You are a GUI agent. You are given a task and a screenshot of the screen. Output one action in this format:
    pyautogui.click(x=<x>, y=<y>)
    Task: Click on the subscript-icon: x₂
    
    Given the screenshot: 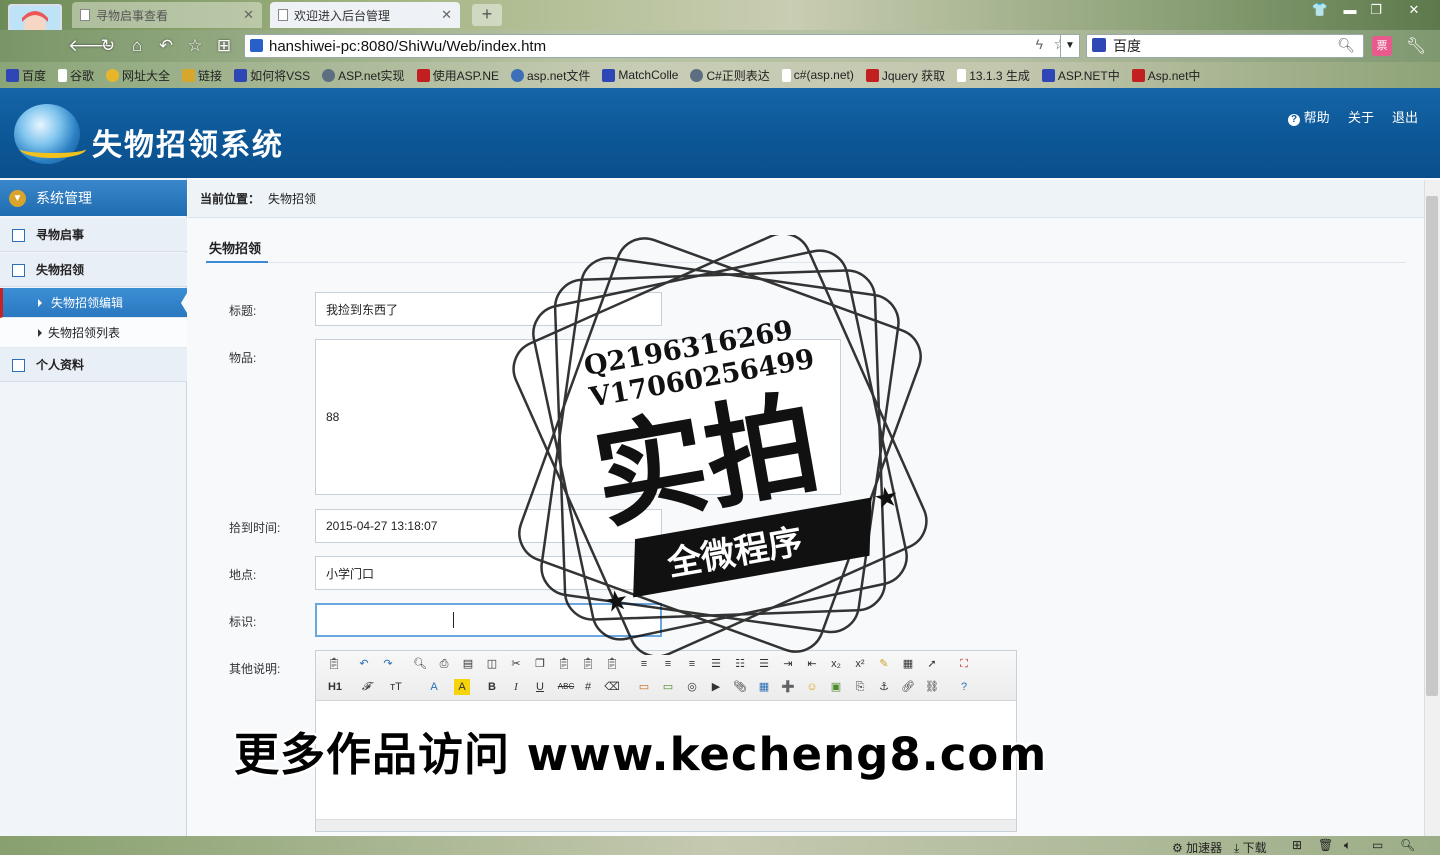 What is the action you would take?
    pyautogui.click(x=836, y=664)
    